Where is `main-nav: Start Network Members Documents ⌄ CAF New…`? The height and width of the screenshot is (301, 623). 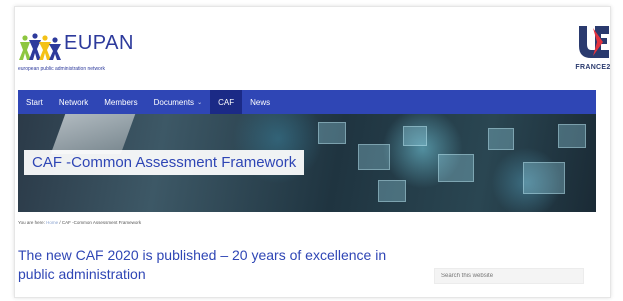
main-nav: Start Network Members Documents ⌄ CAF New… is located at coordinates (307, 102).